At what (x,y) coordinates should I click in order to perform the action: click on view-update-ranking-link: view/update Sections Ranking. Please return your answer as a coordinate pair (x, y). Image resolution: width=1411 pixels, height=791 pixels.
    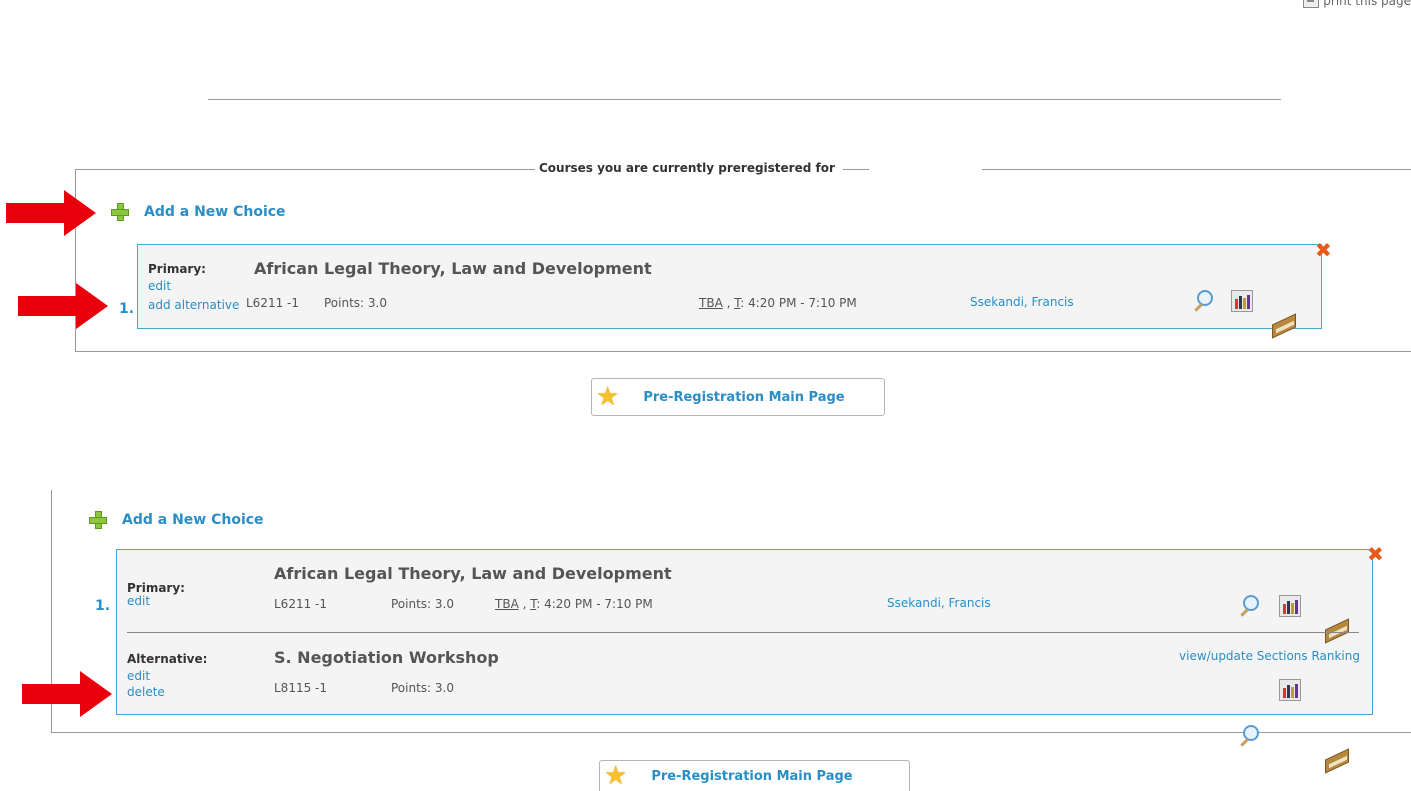
    Looking at the image, I should click on (1269, 656).